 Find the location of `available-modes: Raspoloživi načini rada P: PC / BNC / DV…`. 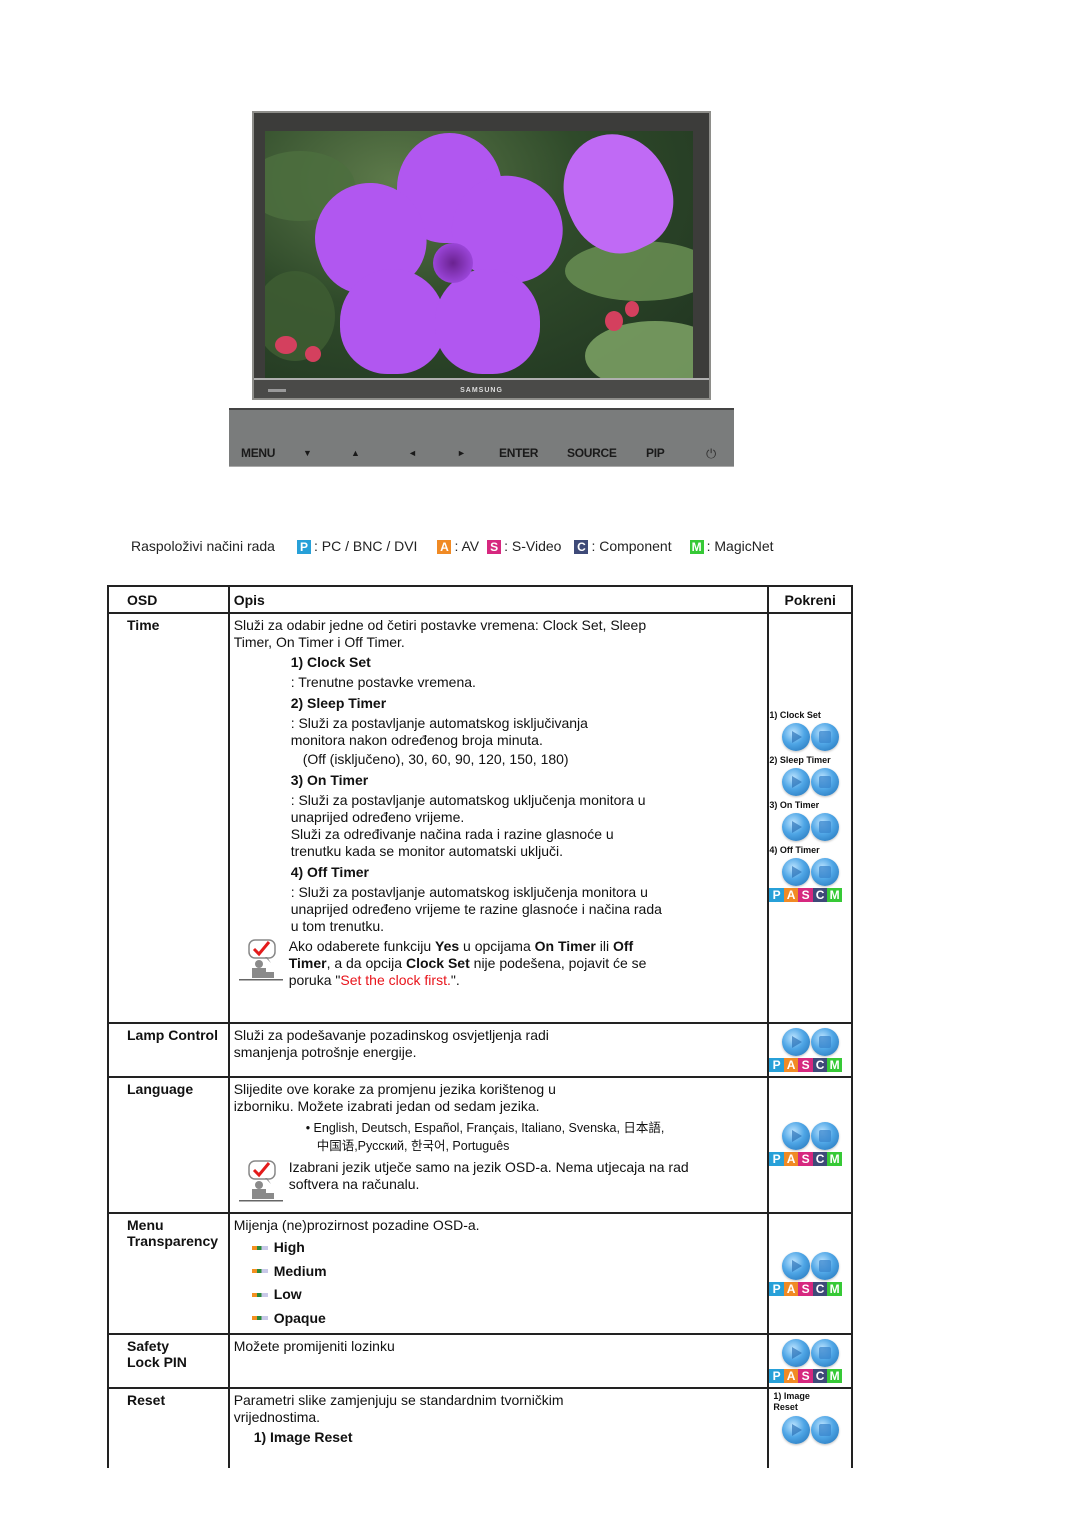

available-modes: Raspoloživi načini rada P: PC / BNC / DV… is located at coordinates (452, 546).